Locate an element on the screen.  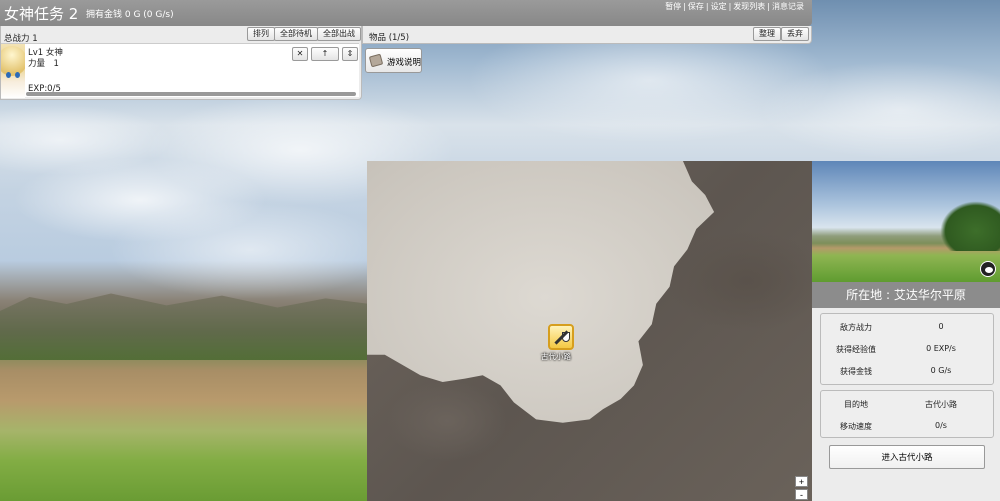
travel-row: 移动速度 0/s is located at coordinates (907, 426).